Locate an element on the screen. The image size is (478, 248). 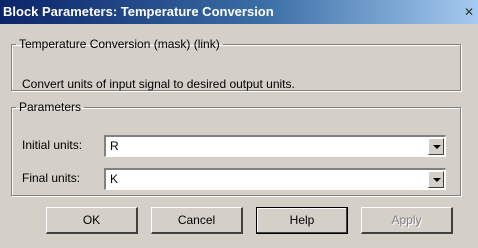
help-button: Help is located at coordinates (302, 220).